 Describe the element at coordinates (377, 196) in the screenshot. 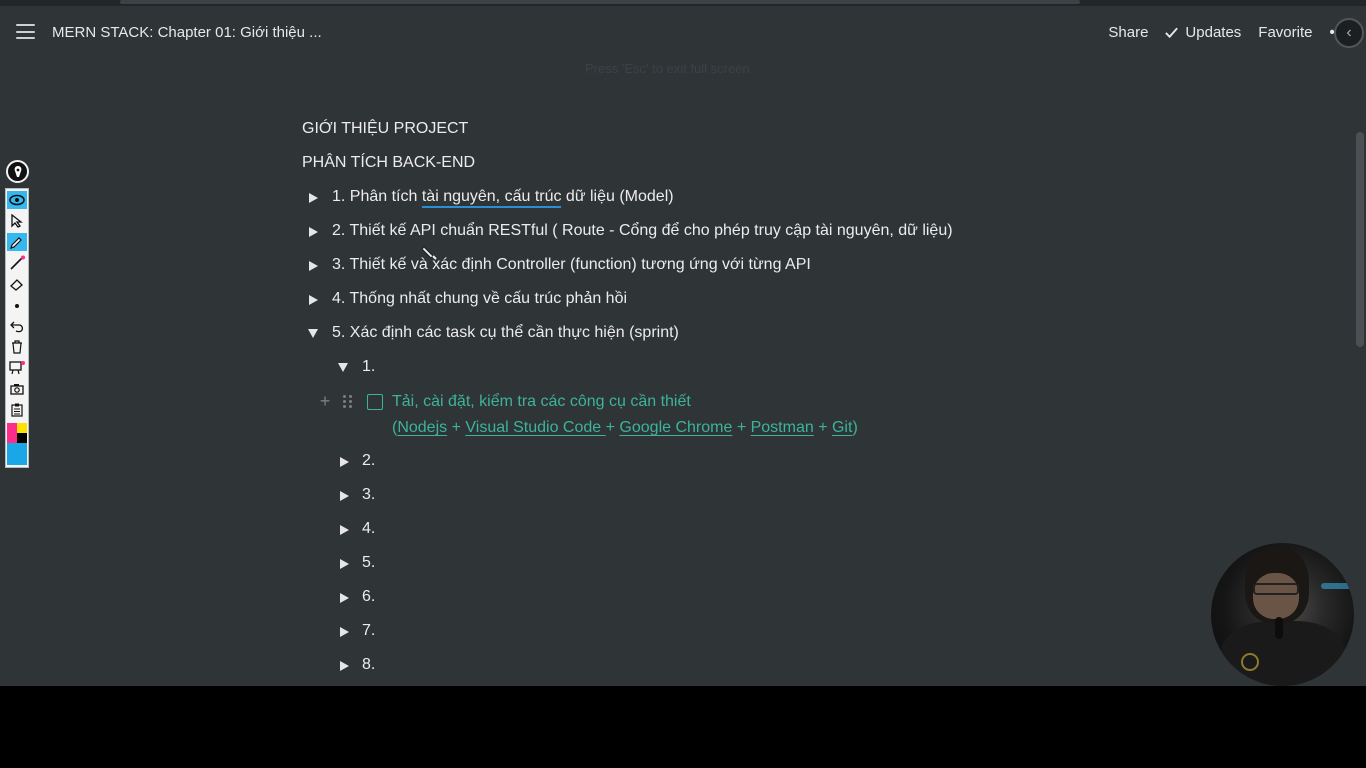

I see `toggle-item-label: 1. Phân tích` at that location.